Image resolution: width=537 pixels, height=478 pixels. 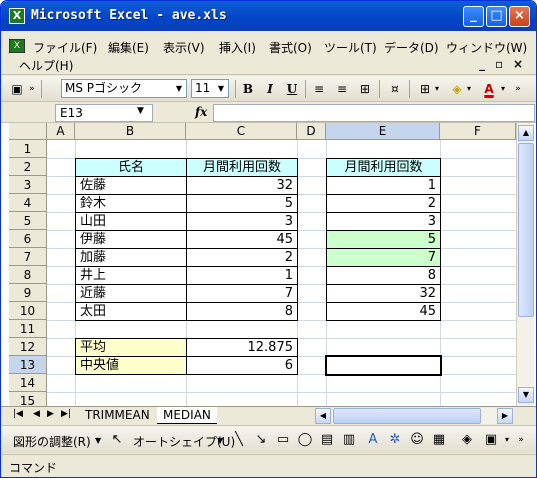 What do you see at coordinates (261, 440) in the screenshot?
I see `arrow-icon: ↘` at bounding box center [261, 440].